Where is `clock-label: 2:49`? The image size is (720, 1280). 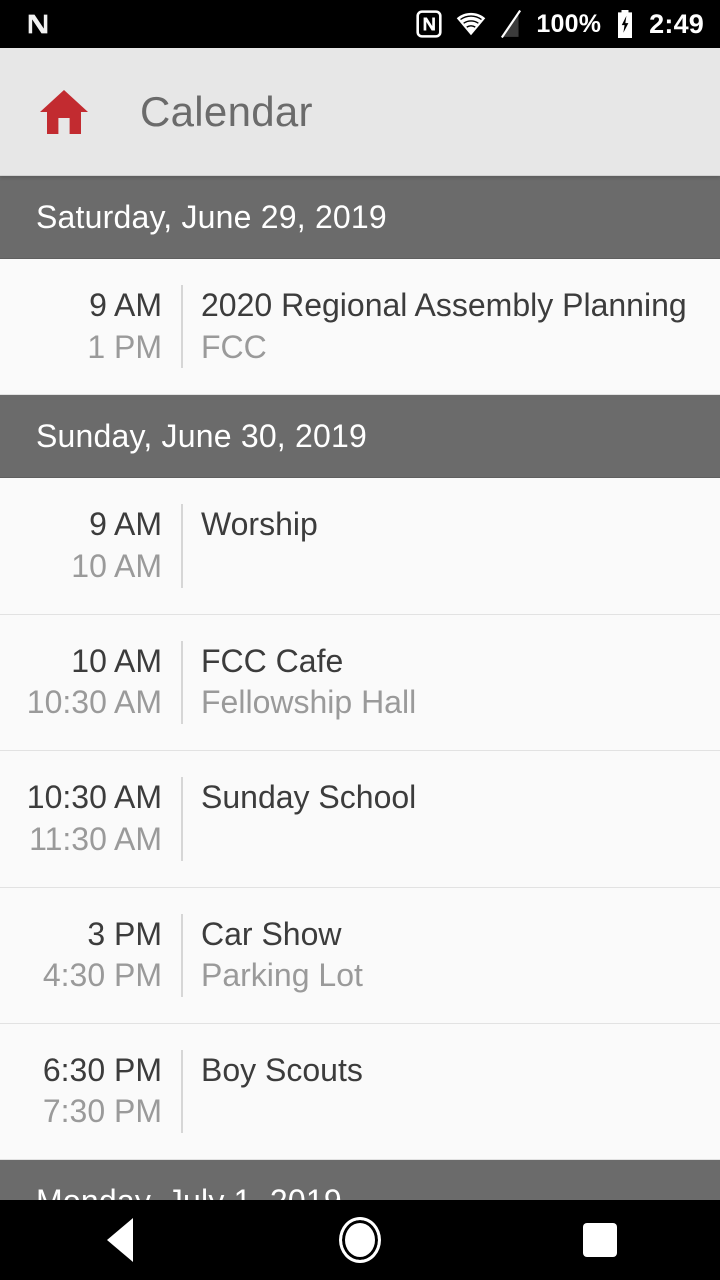 clock-label: 2:49 is located at coordinates (676, 23).